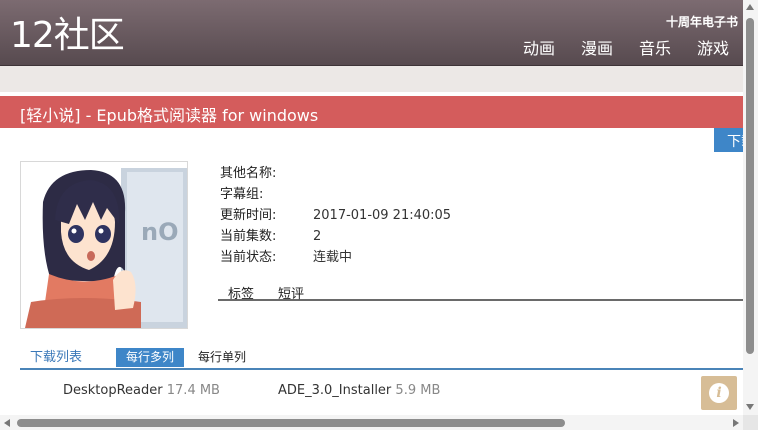 The image size is (758, 430). Describe the element at coordinates (56, 357) in the screenshot. I see `download-list-label: 下载列表` at that location.